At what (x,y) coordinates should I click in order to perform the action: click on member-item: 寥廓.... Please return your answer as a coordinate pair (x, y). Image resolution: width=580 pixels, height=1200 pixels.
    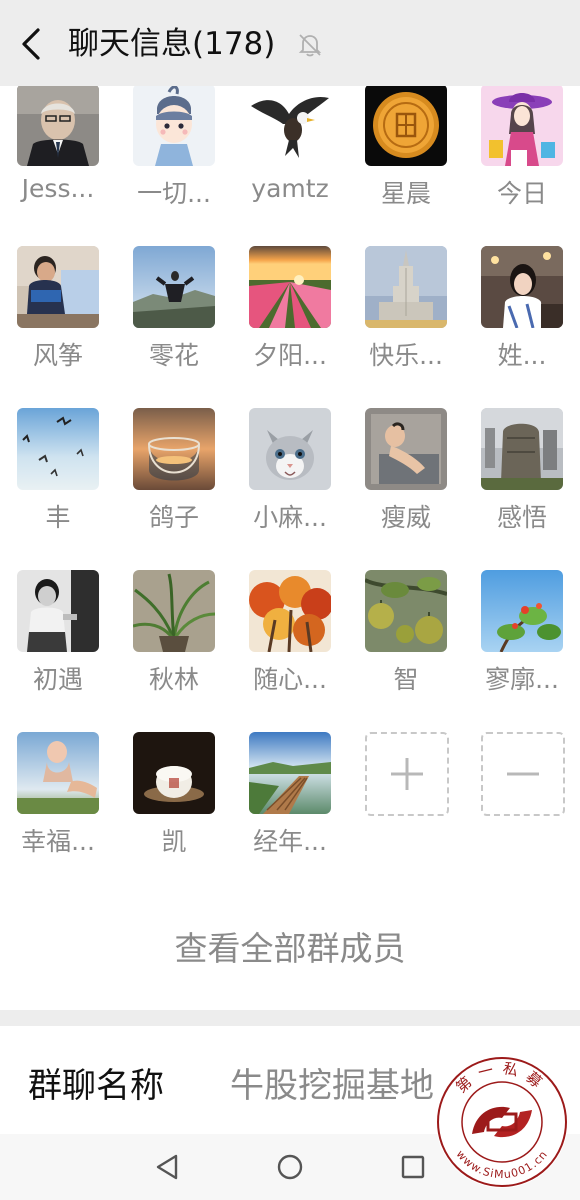
    Looking at the image, I should click on (522, 641).